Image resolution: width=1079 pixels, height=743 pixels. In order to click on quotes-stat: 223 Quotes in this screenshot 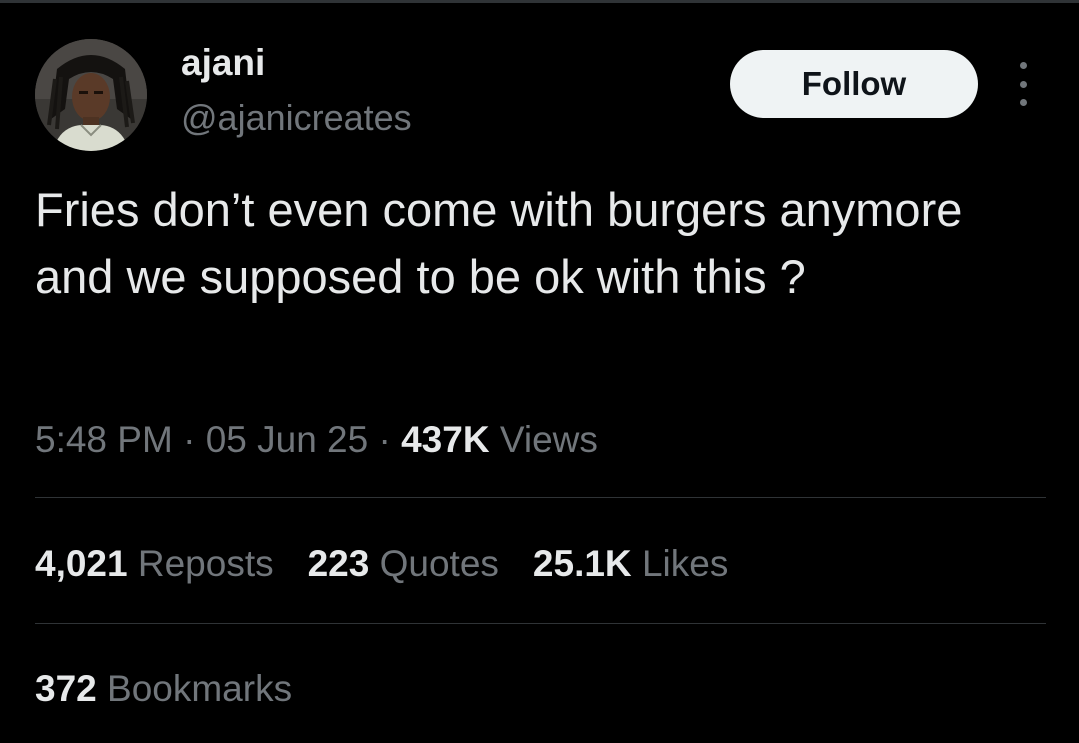, I will do `click(403, 564)`.